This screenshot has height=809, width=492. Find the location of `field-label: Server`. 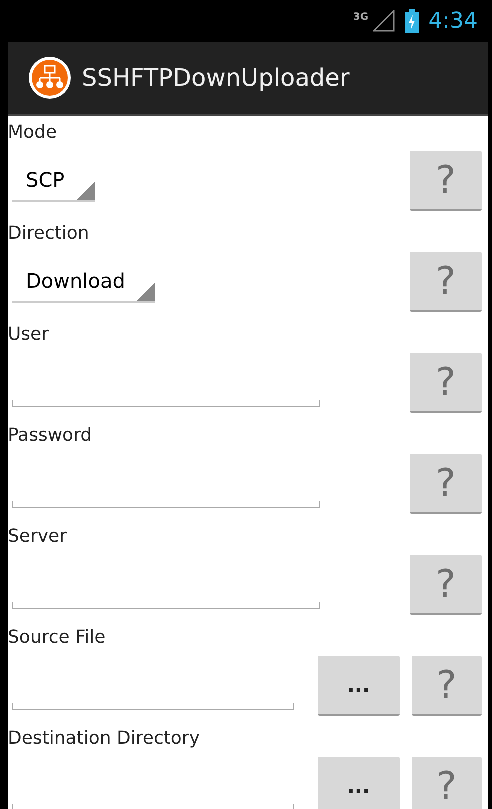

field-label: Server is located at coordinates (38, 537).